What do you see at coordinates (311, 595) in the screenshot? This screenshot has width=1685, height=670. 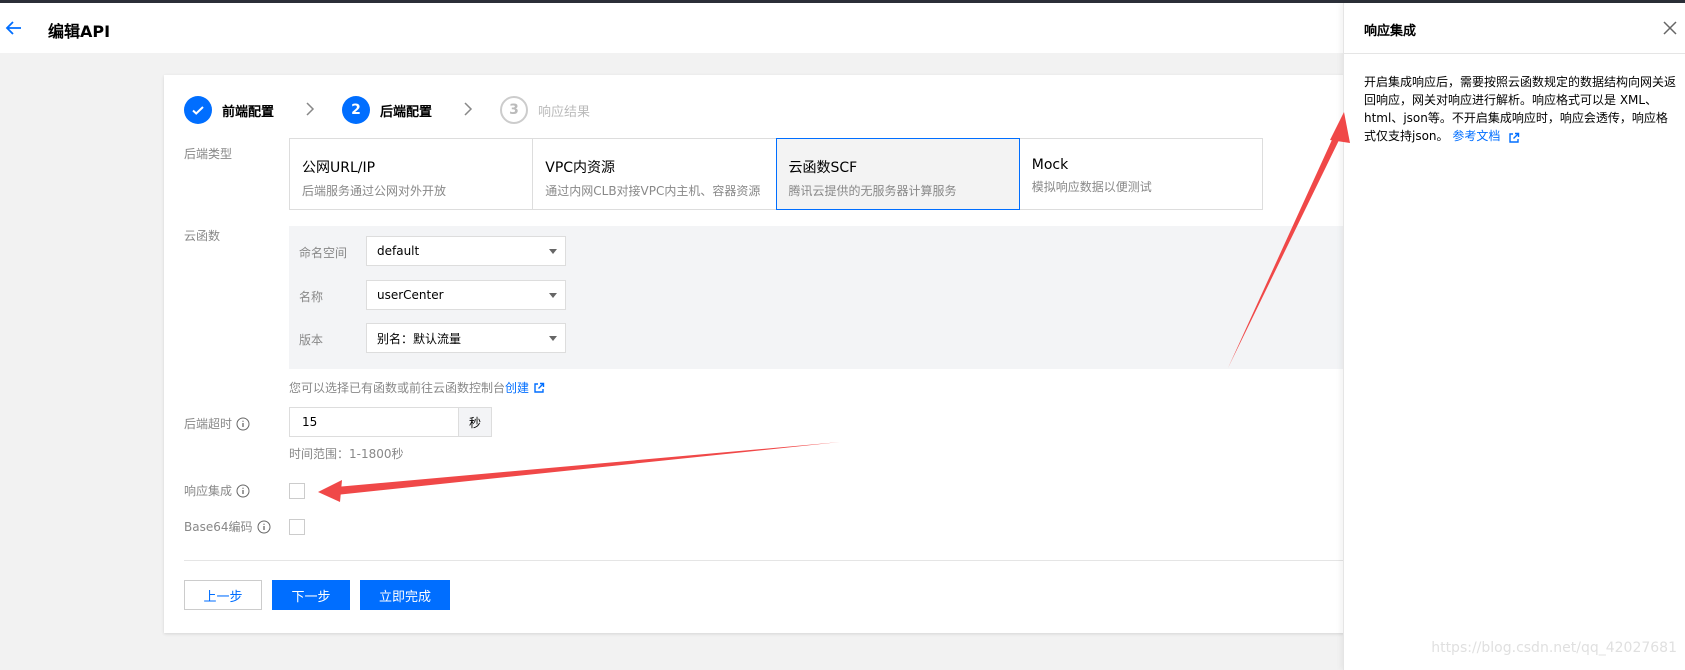 I see `next-button: 下一步` at bounding box center [311, 595].